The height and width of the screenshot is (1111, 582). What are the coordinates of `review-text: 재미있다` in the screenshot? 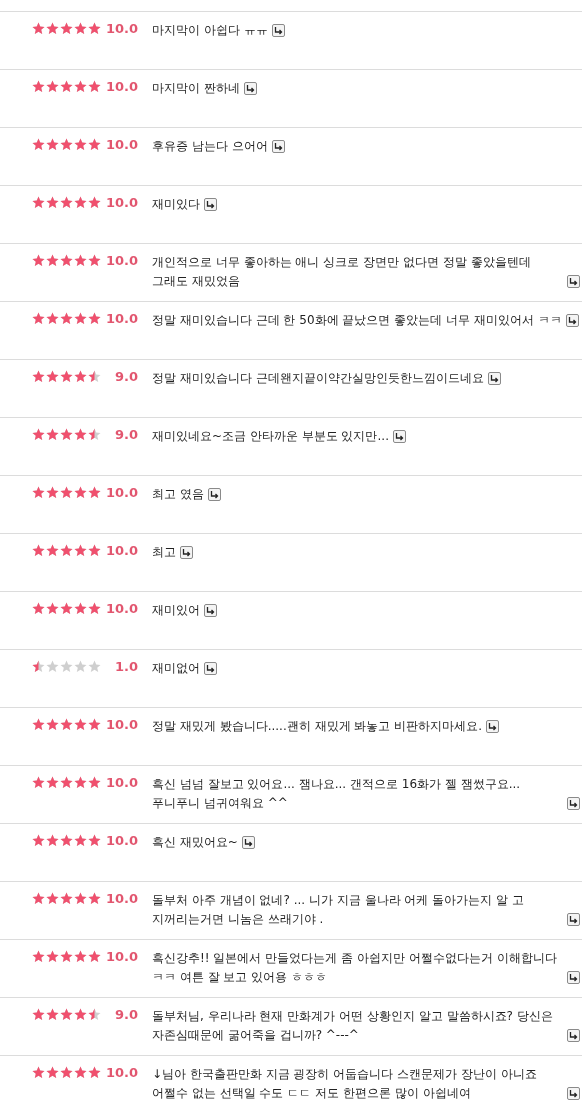 It's located at (176, 204).